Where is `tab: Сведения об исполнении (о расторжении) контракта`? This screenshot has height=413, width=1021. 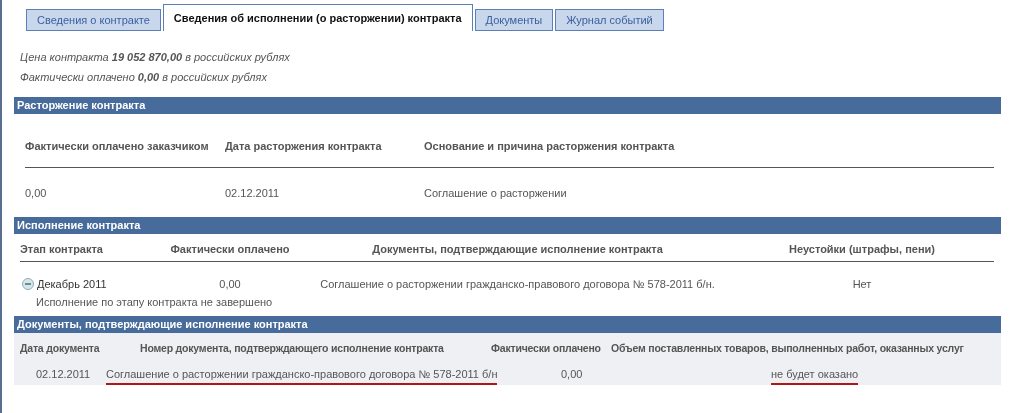 tab: Сведения об исполнении (о расторжении) контракта is located at coordinates (317, 17).